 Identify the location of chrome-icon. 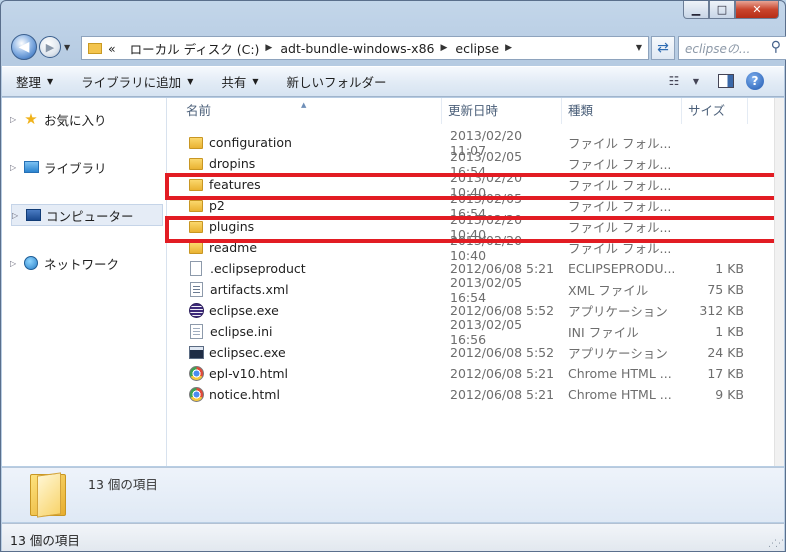
(196, 394).